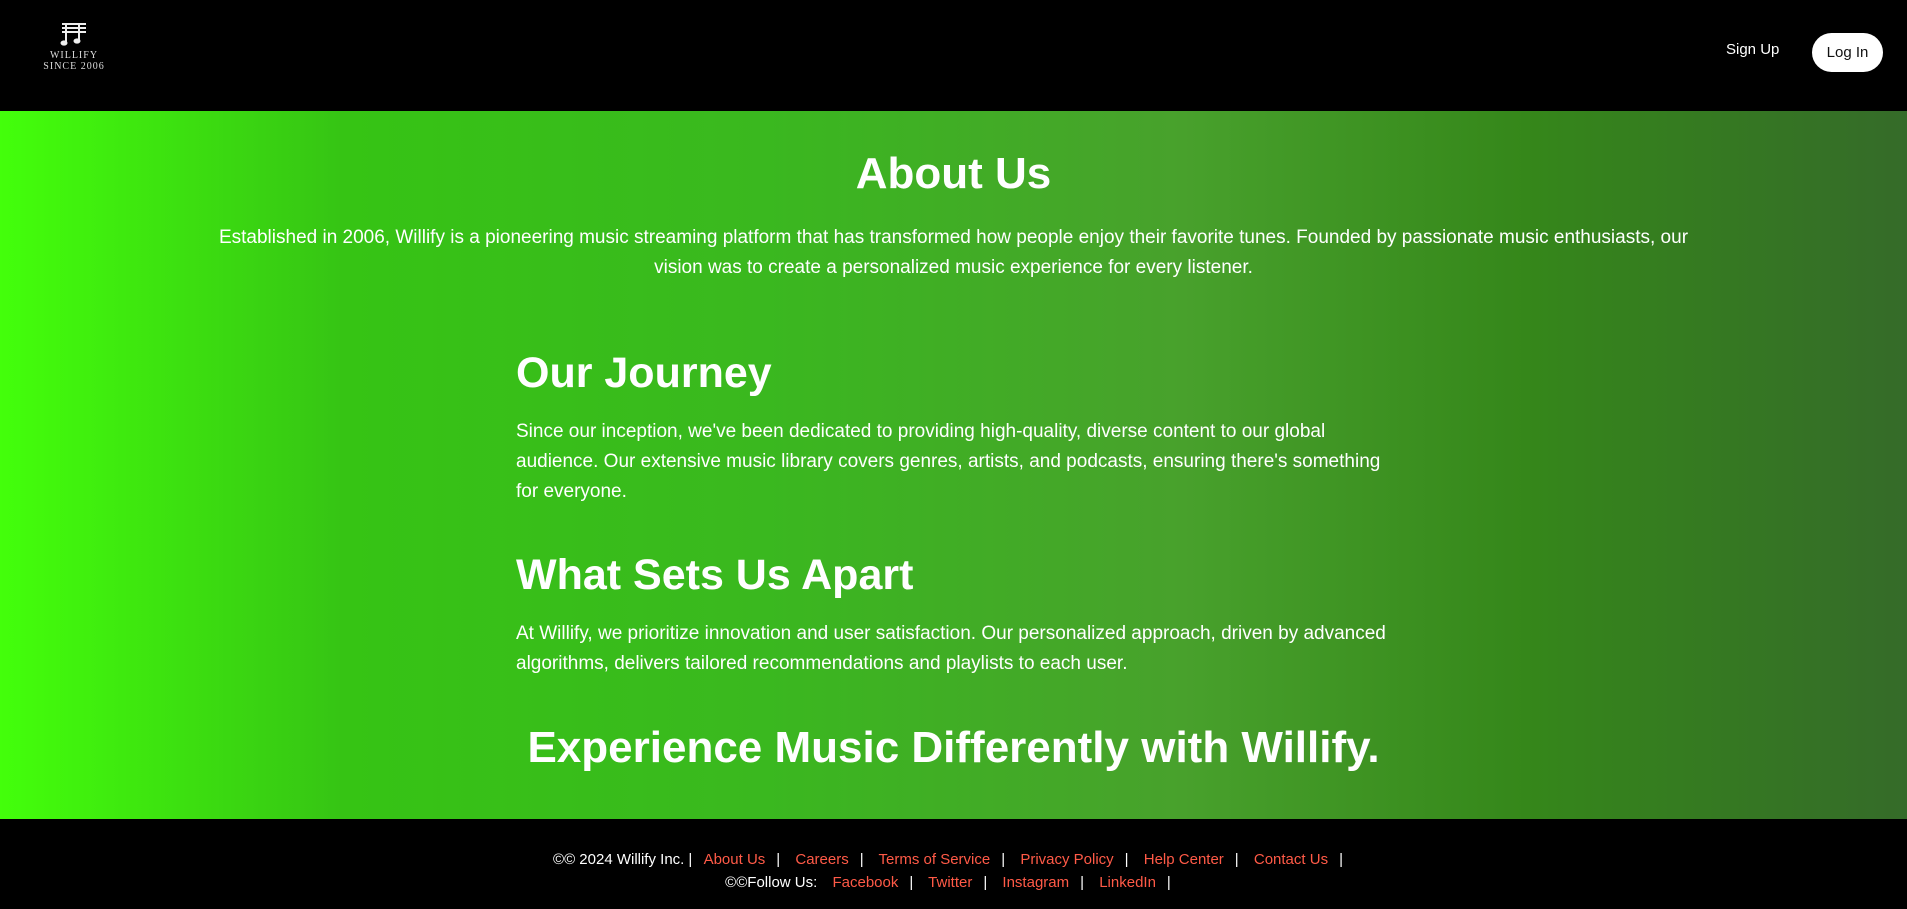  What do you see at coordinates (1066, 859) in the screenshot?
I see `footer-link-privacy: Privacy Policy` at bounding box center [1066, 859].